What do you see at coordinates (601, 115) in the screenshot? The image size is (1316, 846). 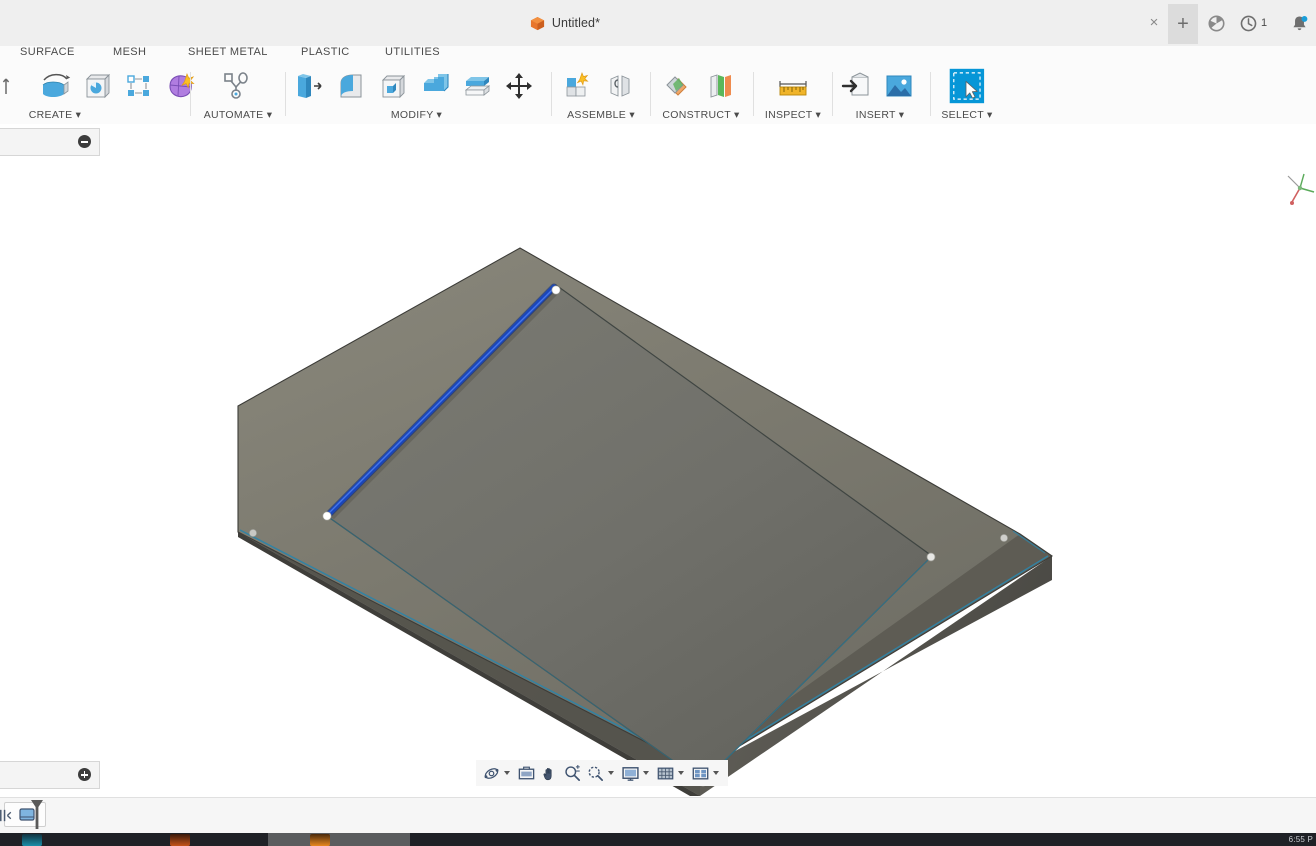 I see `ribbon-group-assemble-label: ASSEMBLE ▾` at bounding box center [601, 115].